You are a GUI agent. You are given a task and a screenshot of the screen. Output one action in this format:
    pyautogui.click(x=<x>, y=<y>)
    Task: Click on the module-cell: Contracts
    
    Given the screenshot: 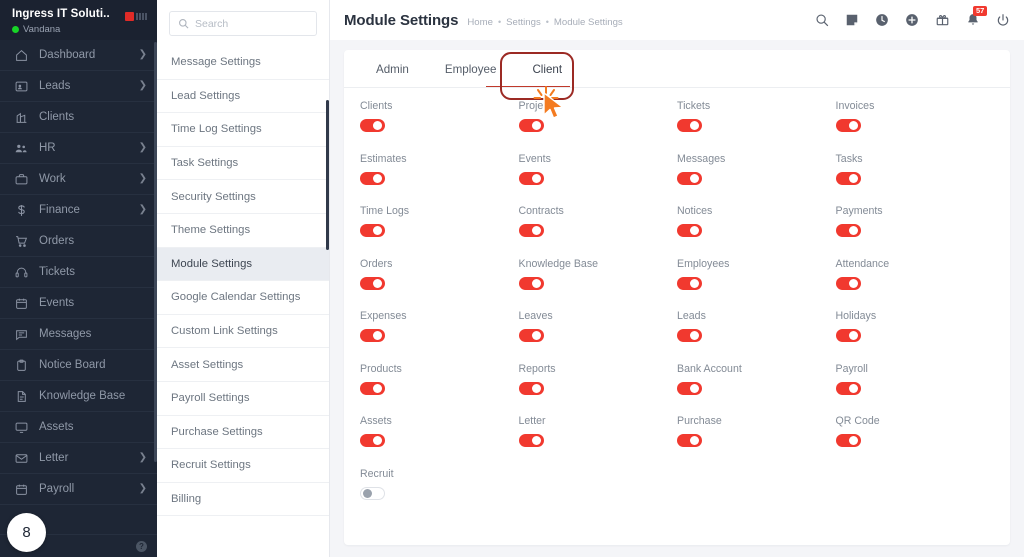 What is the action you would take?
    pyautogui.click(x=598, y=231)
    